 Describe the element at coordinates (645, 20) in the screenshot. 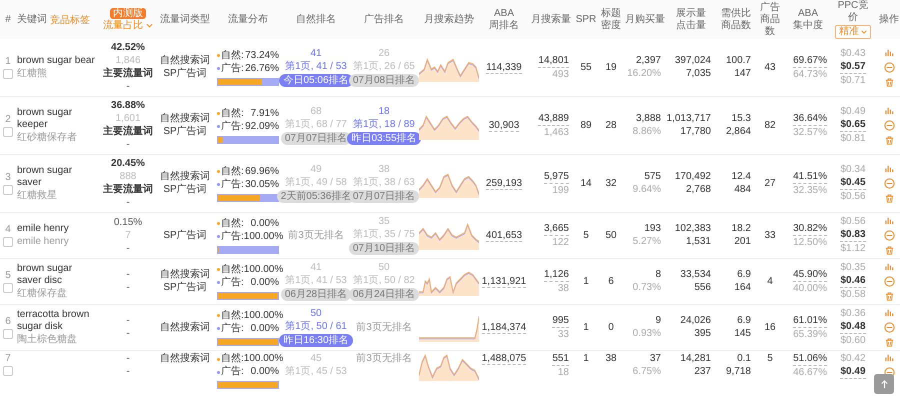

I see `column-header: 月购买量` at that location.